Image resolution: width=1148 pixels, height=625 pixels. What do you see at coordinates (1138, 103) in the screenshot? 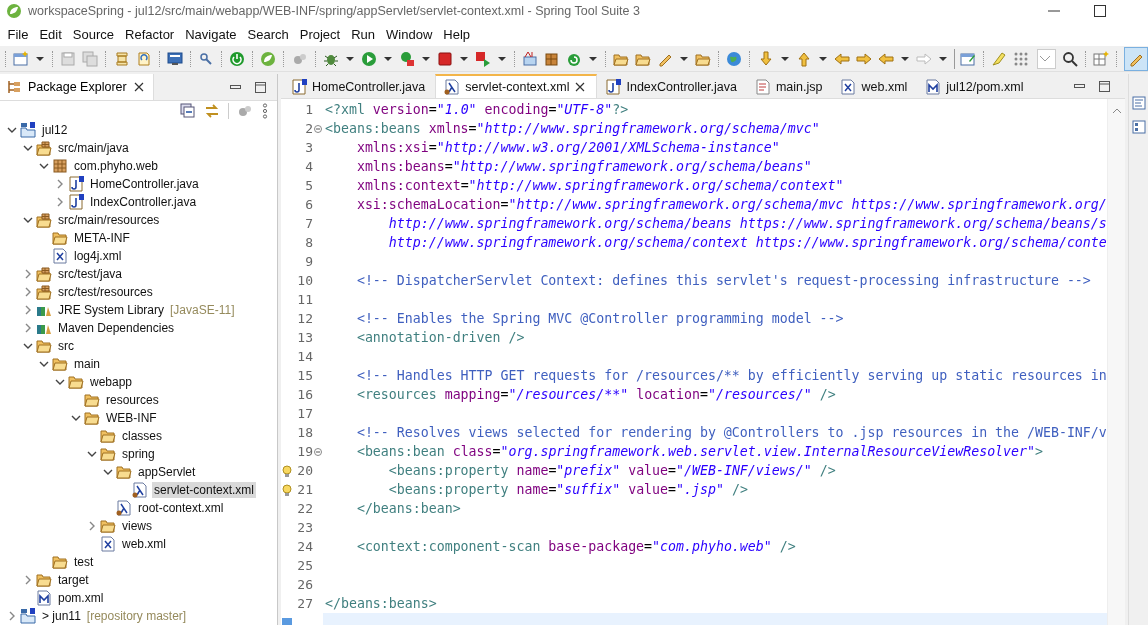
I see `outline-icon` at bounding box center [1138, 103].